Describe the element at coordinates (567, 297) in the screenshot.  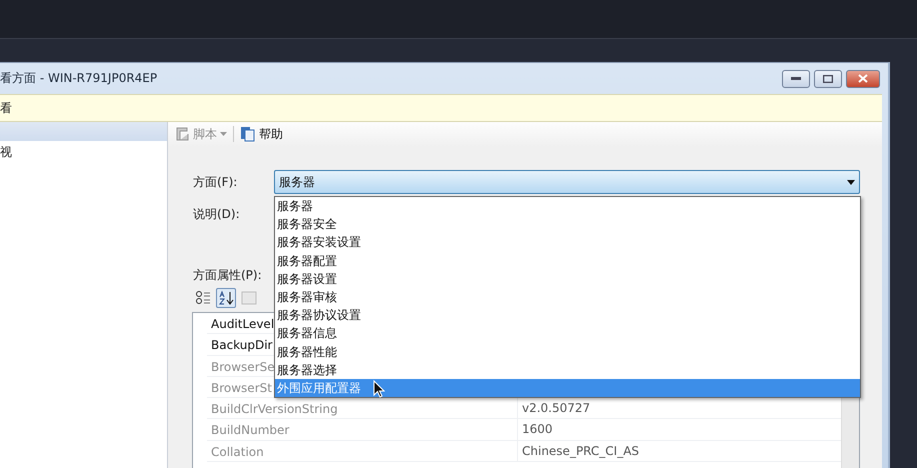
I see `dropdown-option: 服务器审核` at that location.